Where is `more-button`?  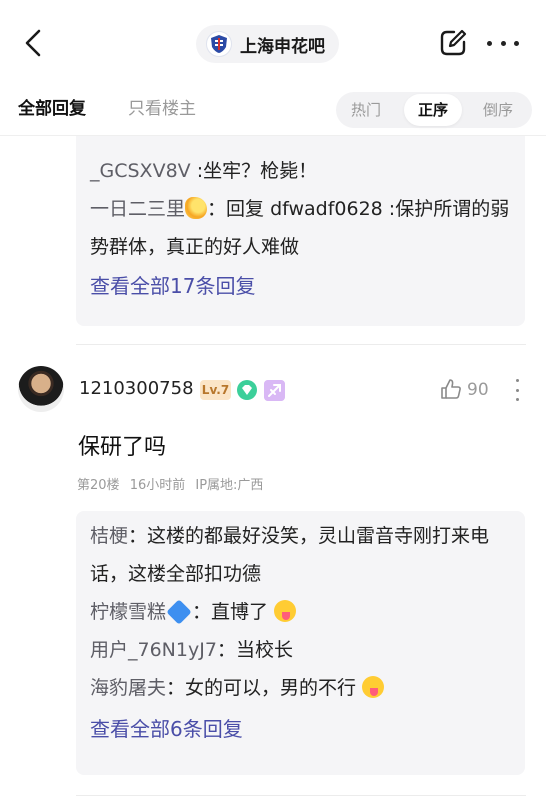
more-button is located at coordinates (503, 43).